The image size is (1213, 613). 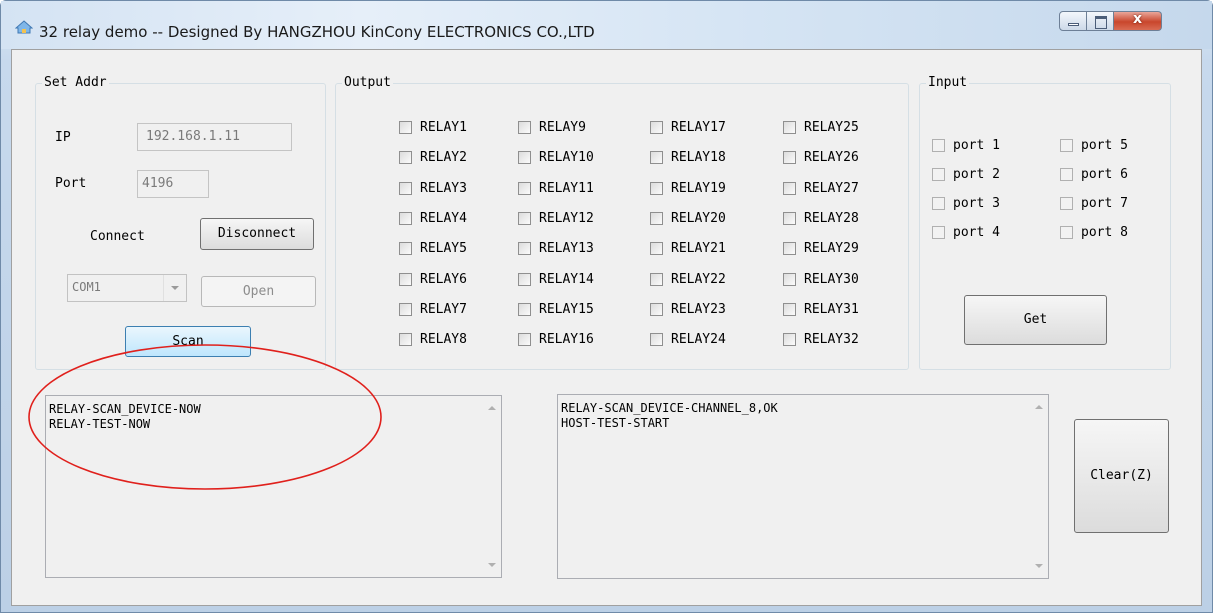 I want to click on relay-checkbox-27: RELAY27, so click(x=821, y=188).